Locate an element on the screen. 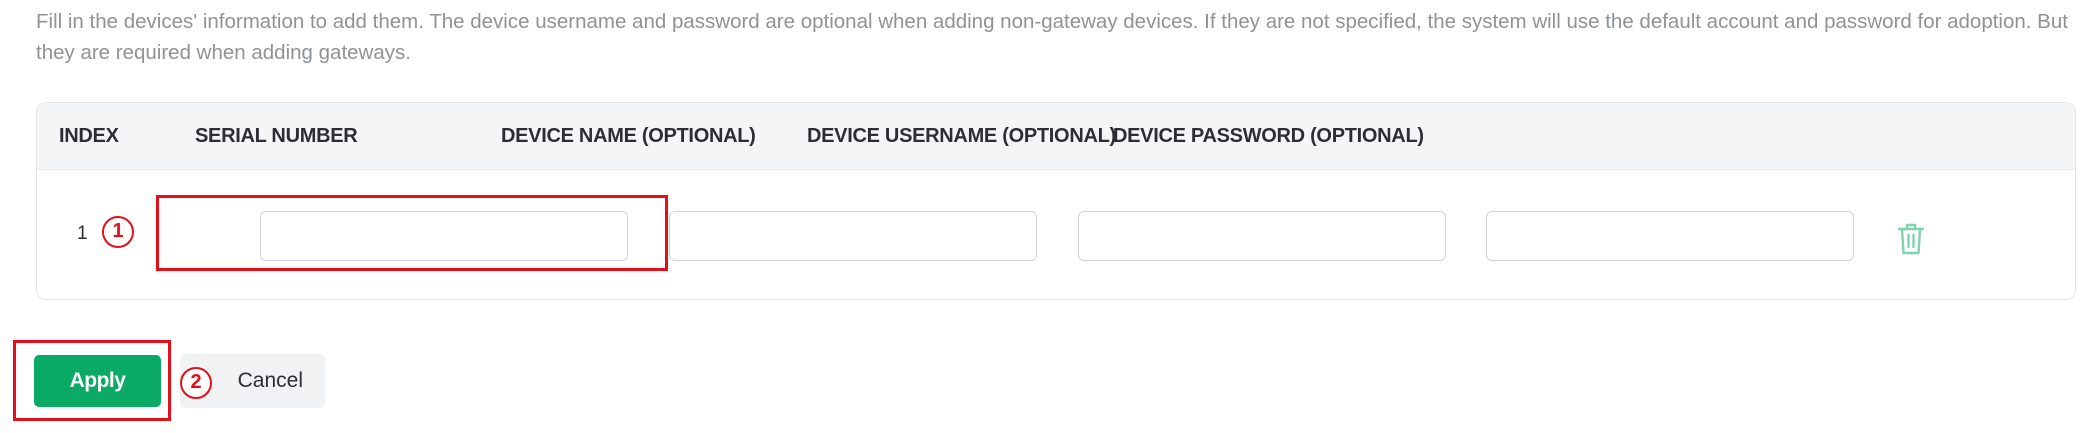 This screenshot has width=2094, height=433. header-device-password: DEVICE PASSWORD (OPTIONAL) is located at coordinates (1268, 136).